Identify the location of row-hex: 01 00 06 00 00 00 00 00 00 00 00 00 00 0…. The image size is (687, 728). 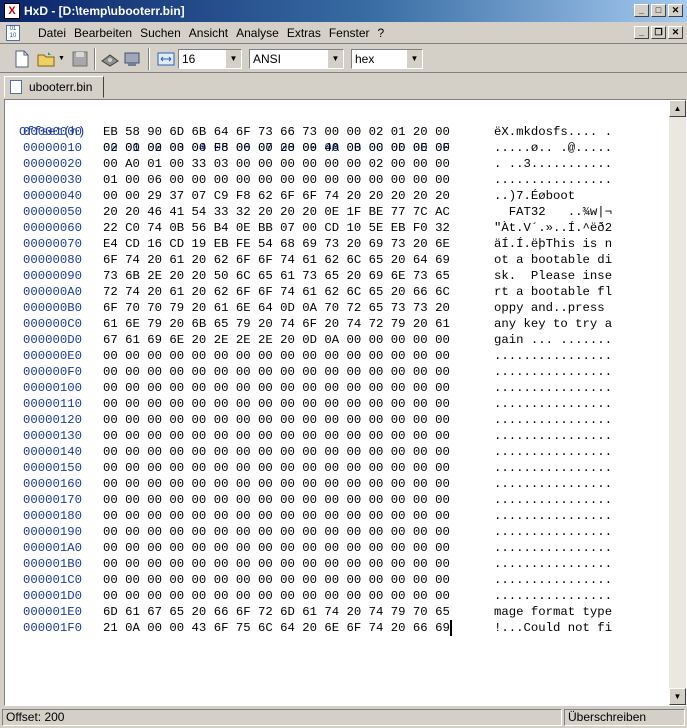
(276, 180).